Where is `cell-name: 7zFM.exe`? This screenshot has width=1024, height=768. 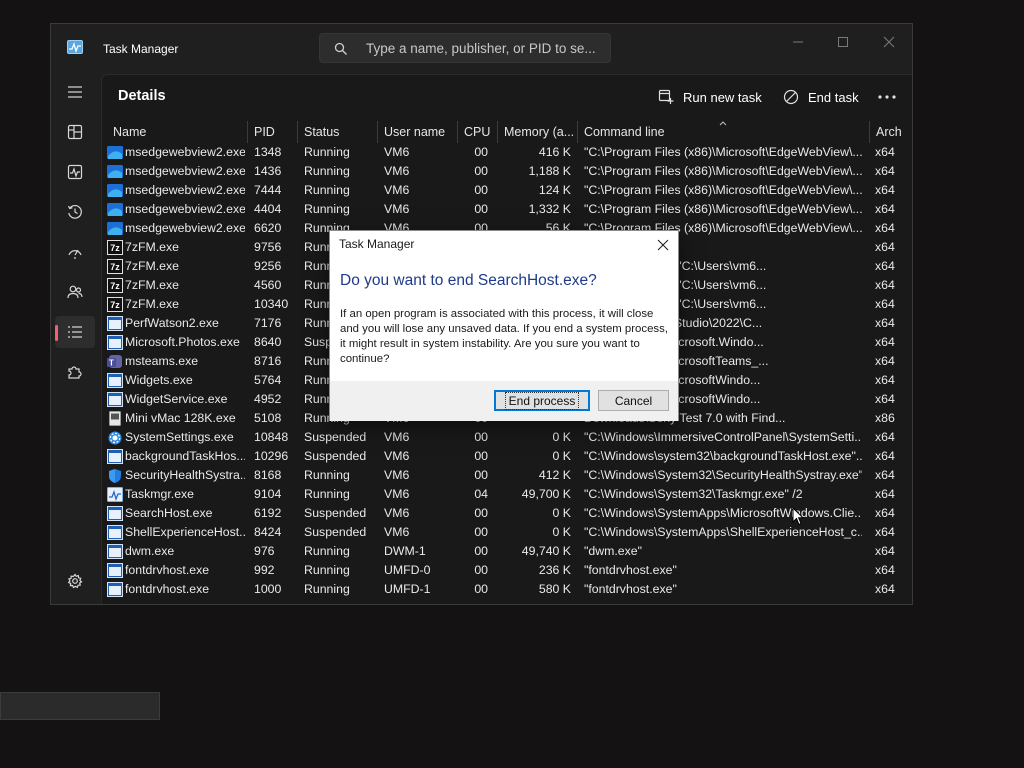
cell-name: 7zFM.exe is located at coordinates (152, 285).